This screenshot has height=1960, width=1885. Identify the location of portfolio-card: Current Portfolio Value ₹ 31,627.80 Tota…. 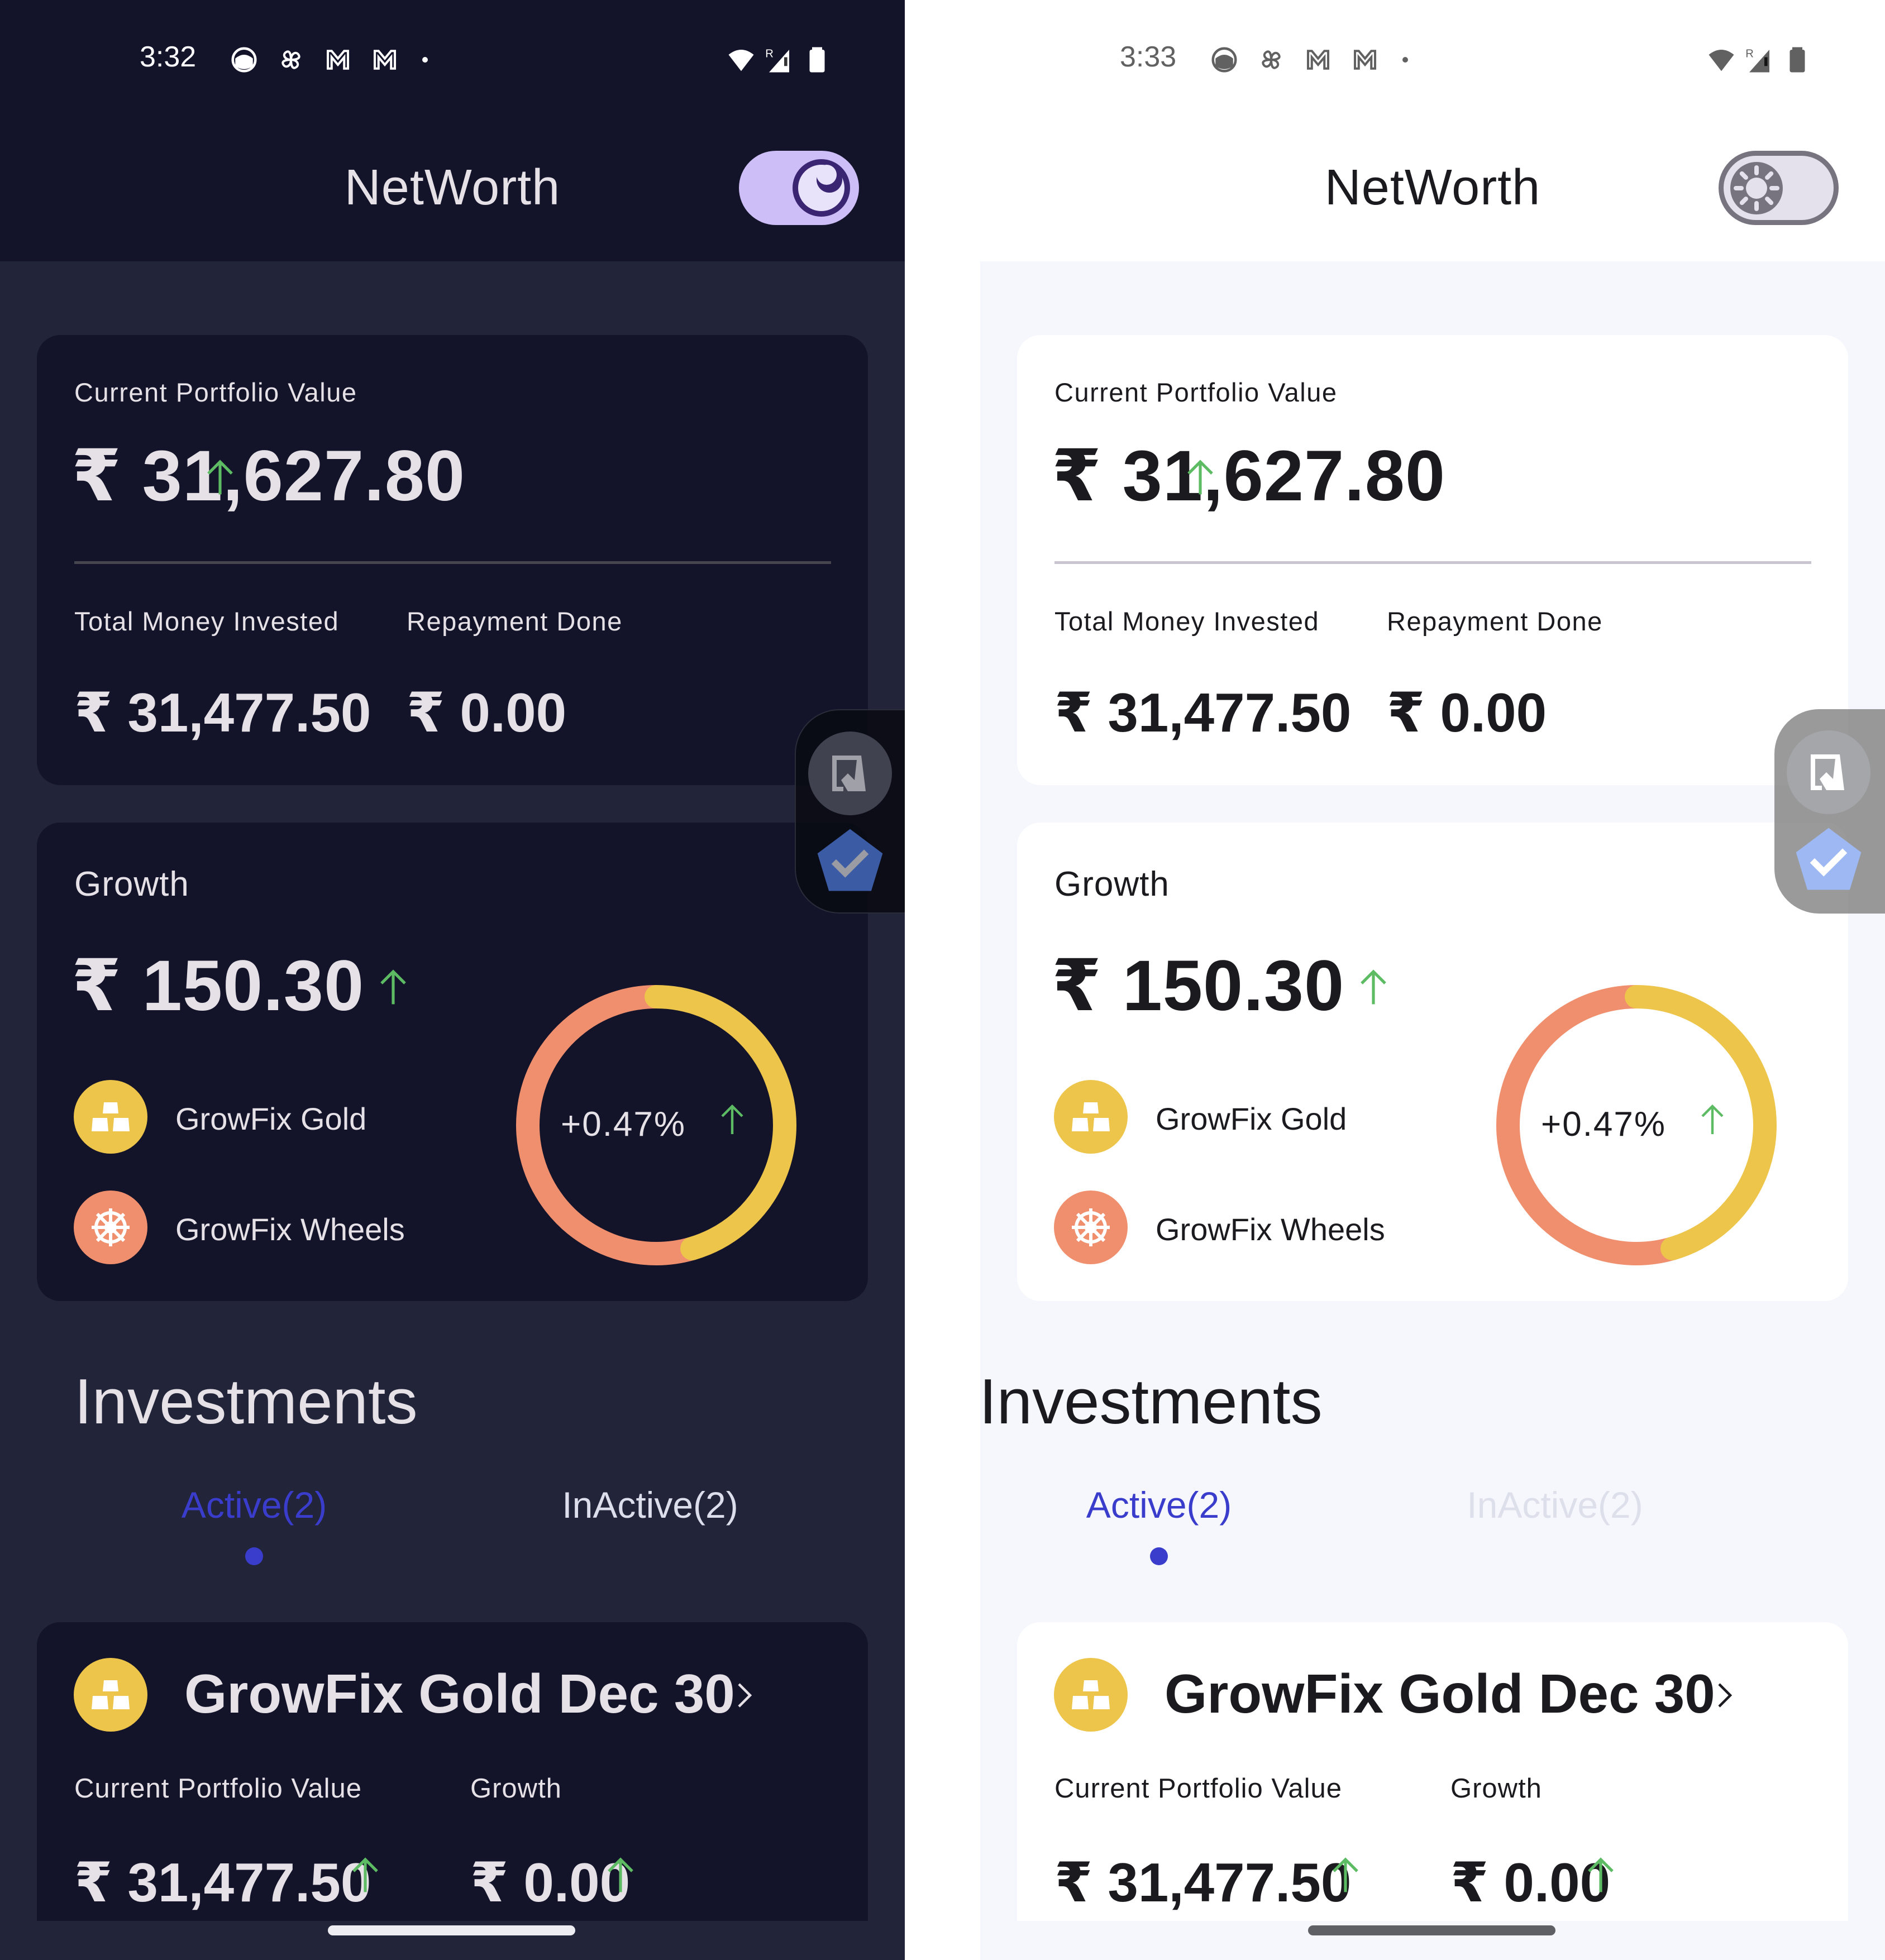
(1433, 560).